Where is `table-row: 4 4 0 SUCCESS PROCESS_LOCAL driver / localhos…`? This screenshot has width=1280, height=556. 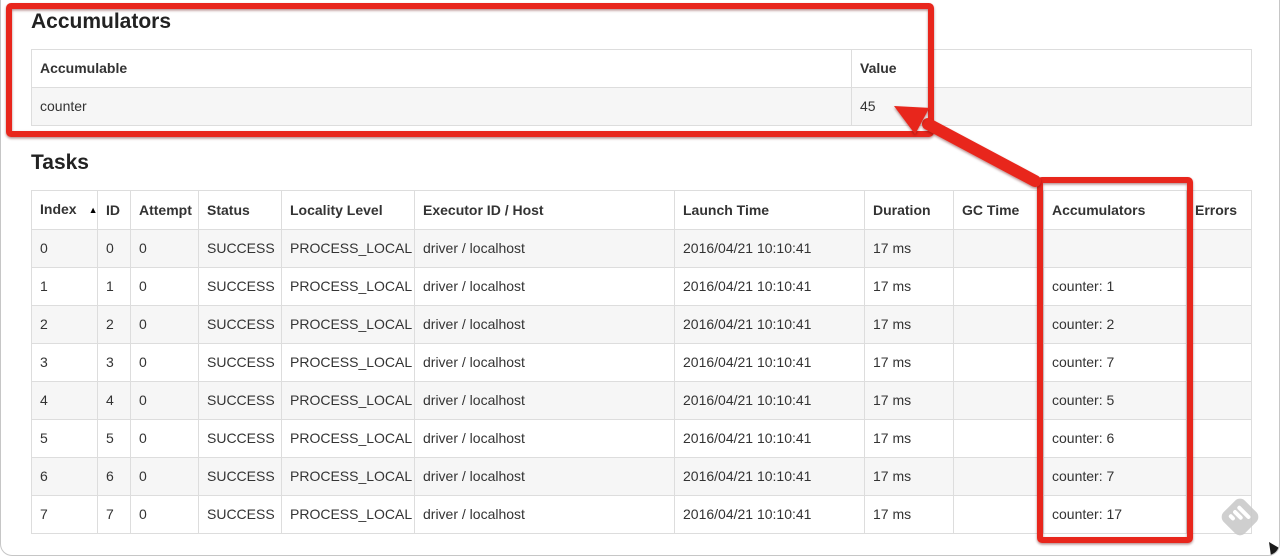
table-row: 4 4 0 SUCCESS PROCESS_LOCAL driver / localhos… is located at coordinates (641, 400).